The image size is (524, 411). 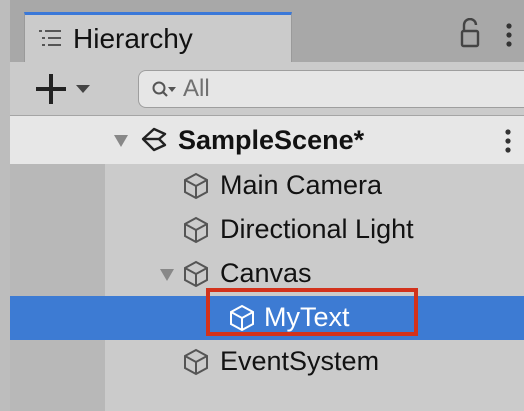 I want to click on tree-item-directional-light: Directional Light, so click(x=267, y=230).